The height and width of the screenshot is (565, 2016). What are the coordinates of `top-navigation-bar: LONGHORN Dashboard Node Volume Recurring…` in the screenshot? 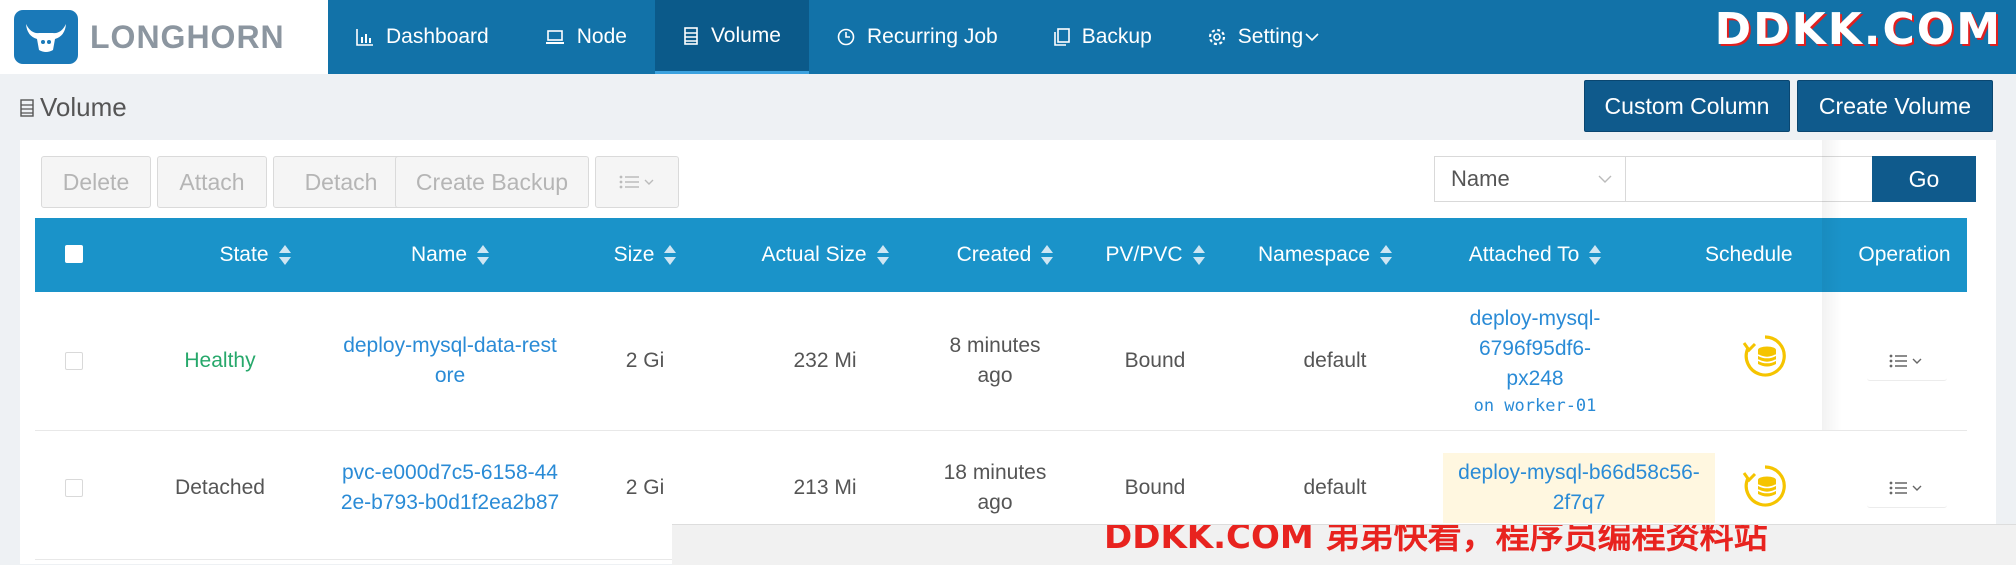 It's located at (1008, 37).